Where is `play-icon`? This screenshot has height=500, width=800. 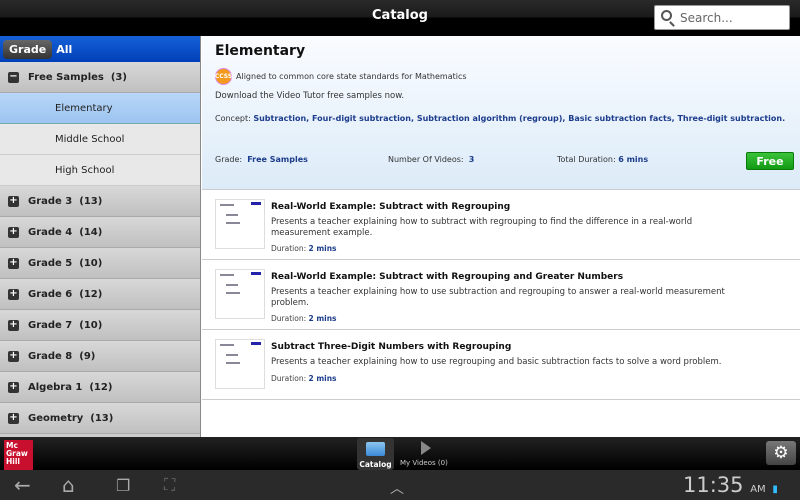 play-icon is located at coordinates (426, 448).